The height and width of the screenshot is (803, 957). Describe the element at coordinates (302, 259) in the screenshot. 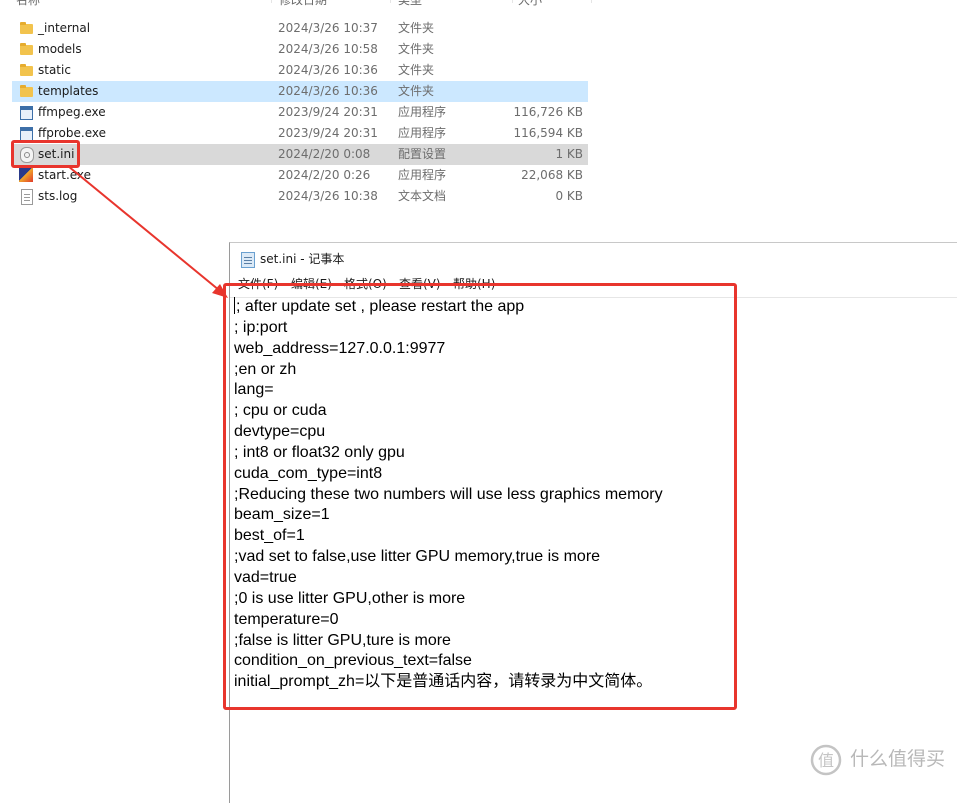

I see `window-title: set.ini - 记事本` at that location.